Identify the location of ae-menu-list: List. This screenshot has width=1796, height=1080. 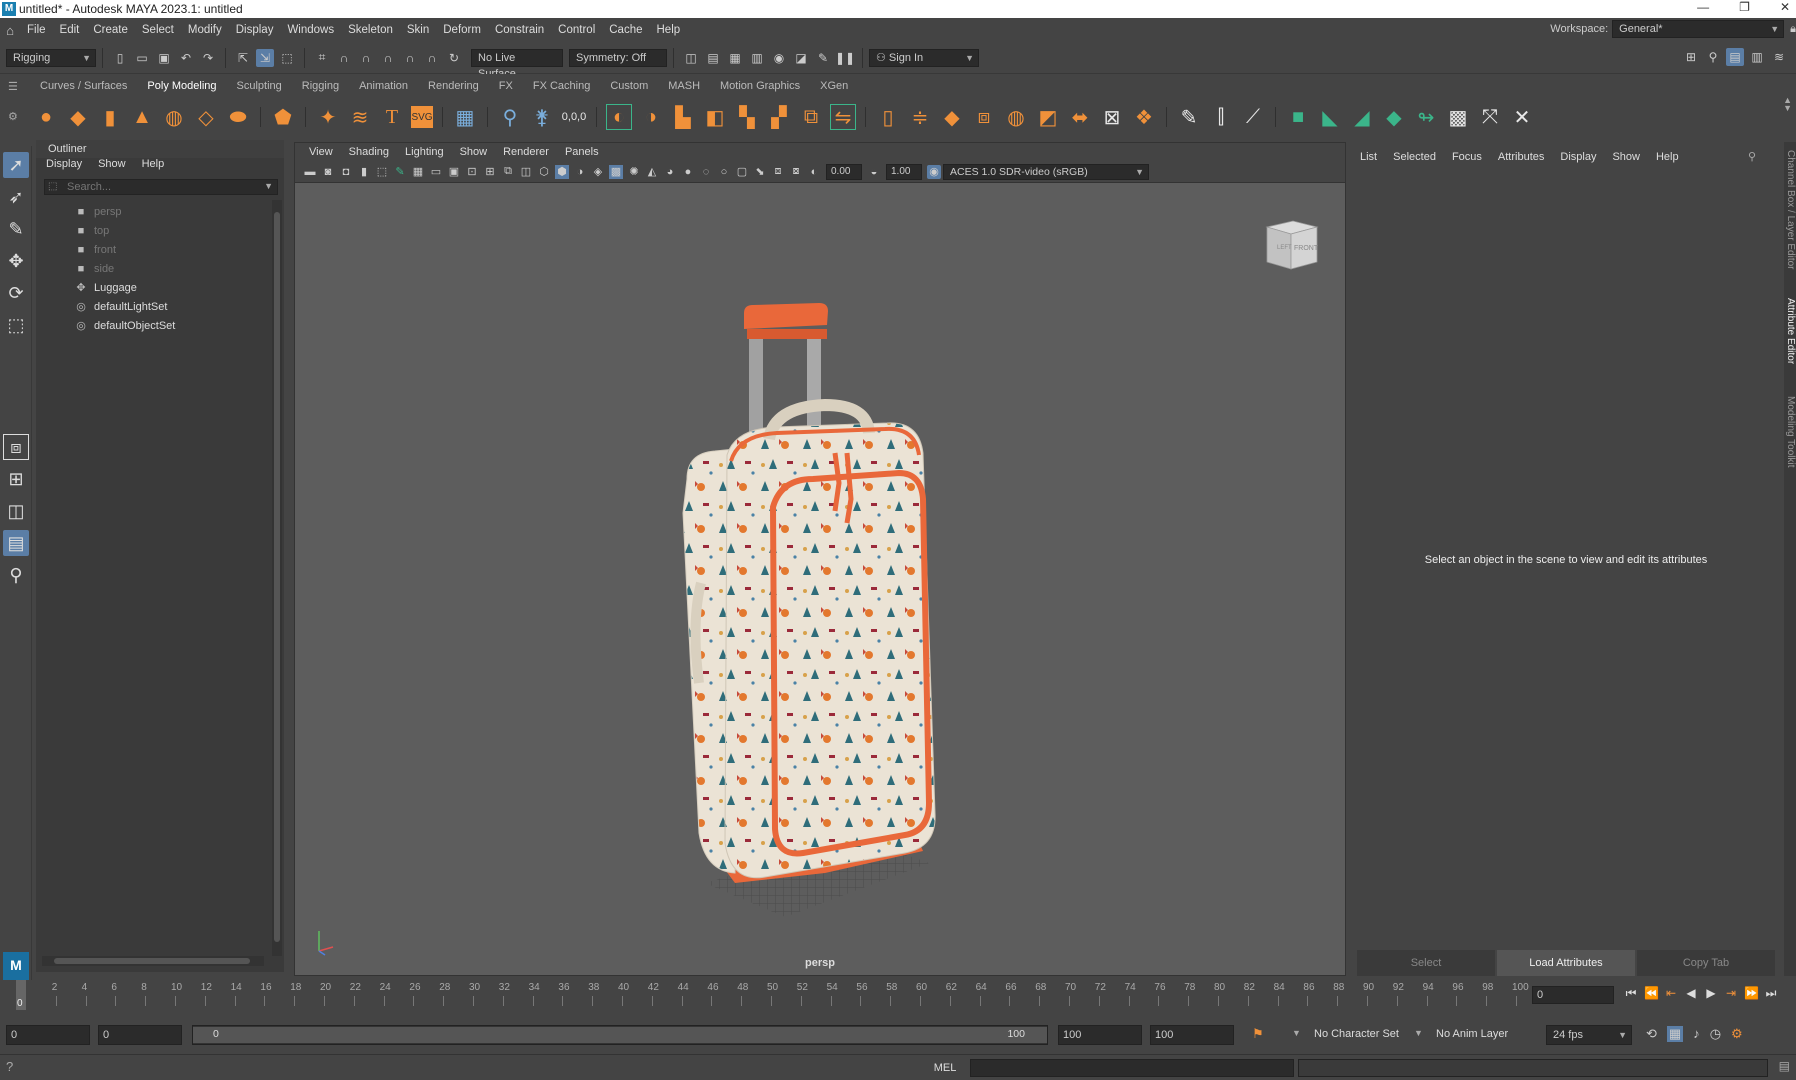
(1368, 157).